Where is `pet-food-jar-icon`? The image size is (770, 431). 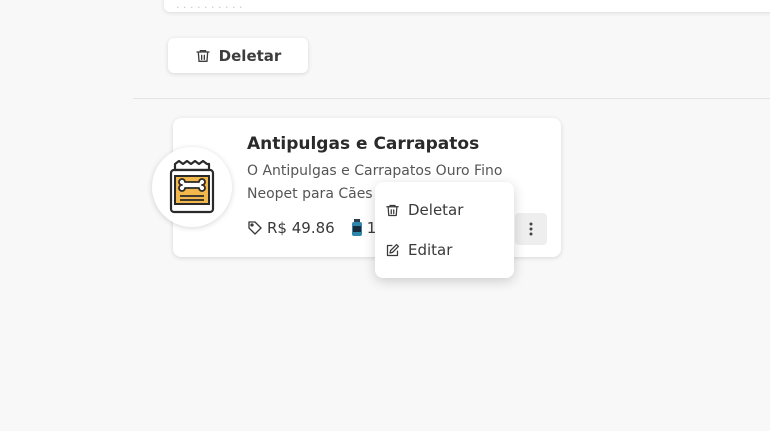 pet-food-jar-icon is located at coordinates (192, 187).